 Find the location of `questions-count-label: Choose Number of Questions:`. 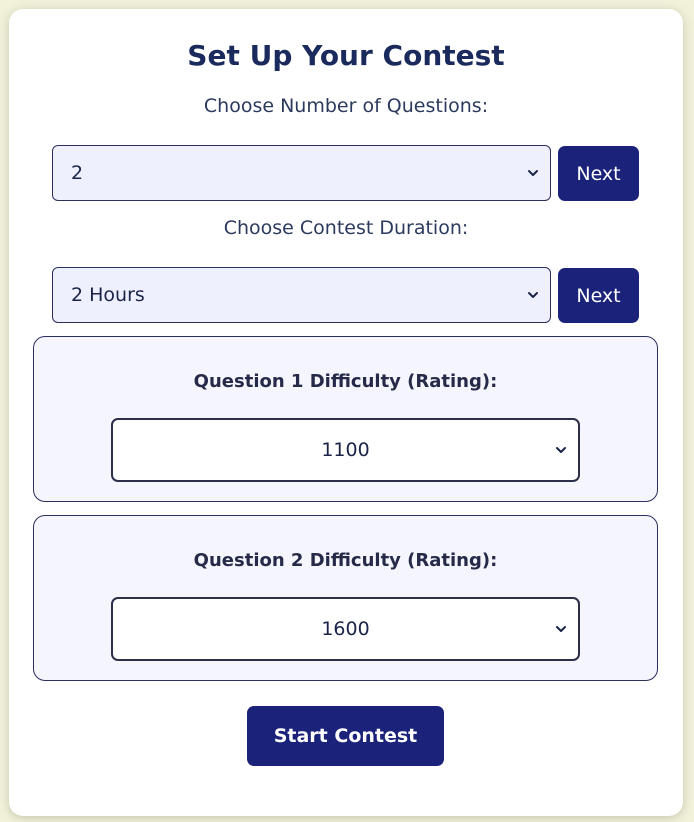

questions-count-label: Choose Number of Questions: is located at coordinates (346, 106).